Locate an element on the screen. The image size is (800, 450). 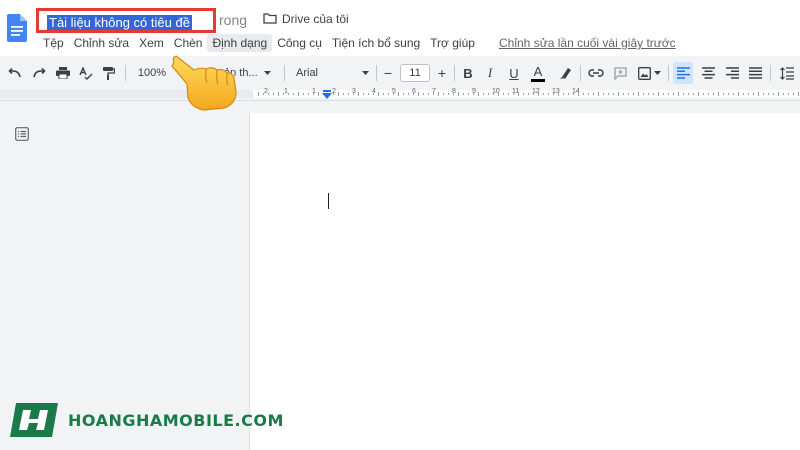
align-left-button is located at coordinates (683, 73).